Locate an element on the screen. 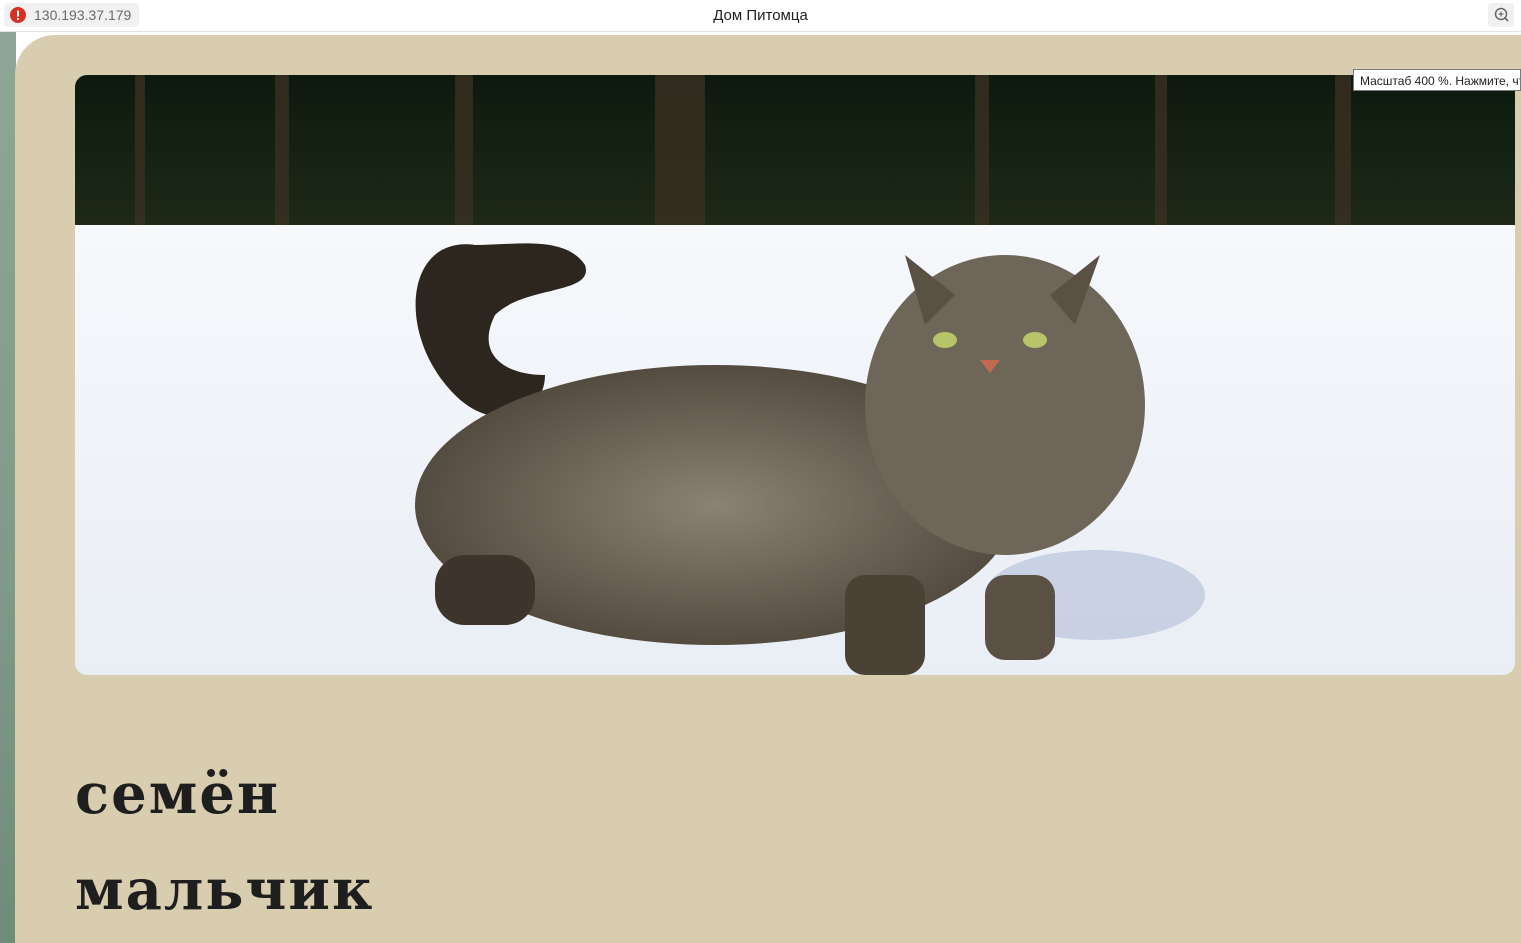 This screenshot has height=943, width=1521. browser-titlebar: 130.193.37.179 Дом Питомца is located at coordinates (760, 16).